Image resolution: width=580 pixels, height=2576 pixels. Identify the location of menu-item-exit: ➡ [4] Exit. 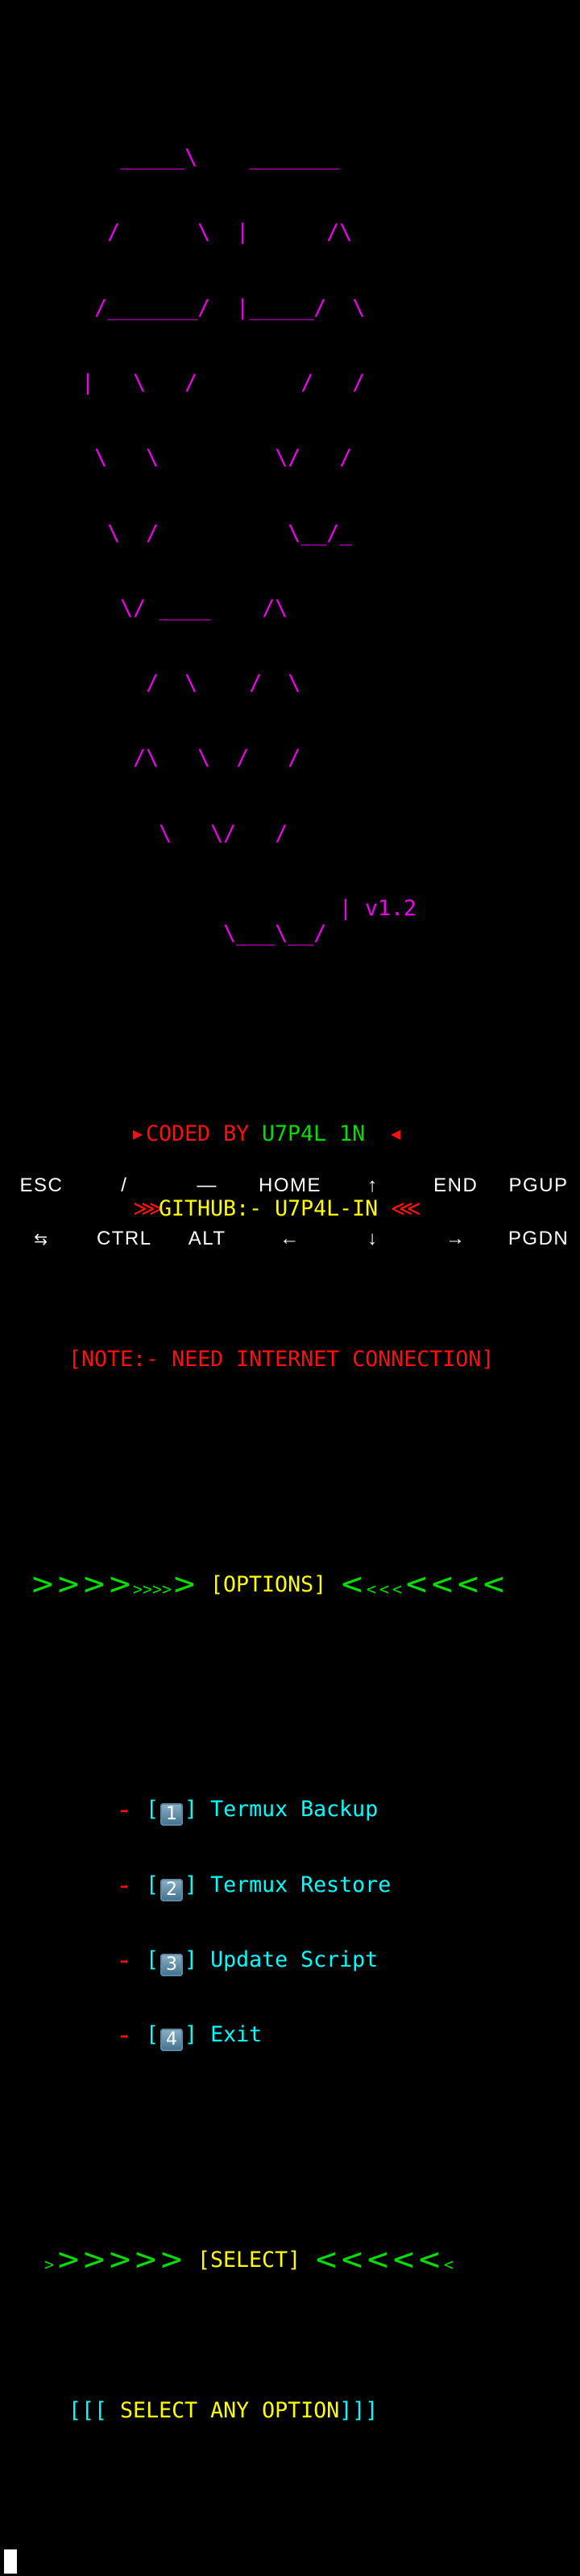
(184, 2037).